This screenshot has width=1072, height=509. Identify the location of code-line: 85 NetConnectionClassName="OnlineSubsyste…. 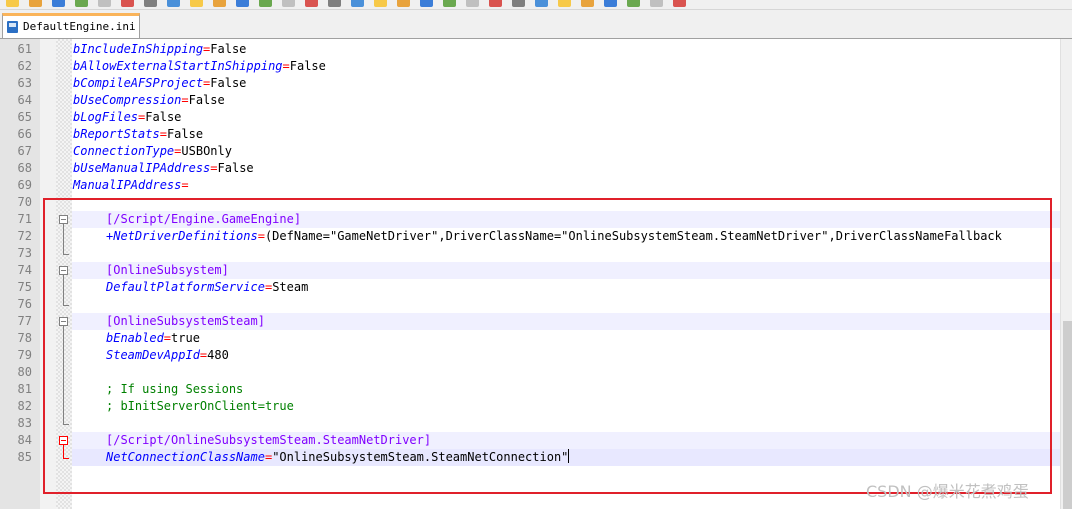
(530, 457).